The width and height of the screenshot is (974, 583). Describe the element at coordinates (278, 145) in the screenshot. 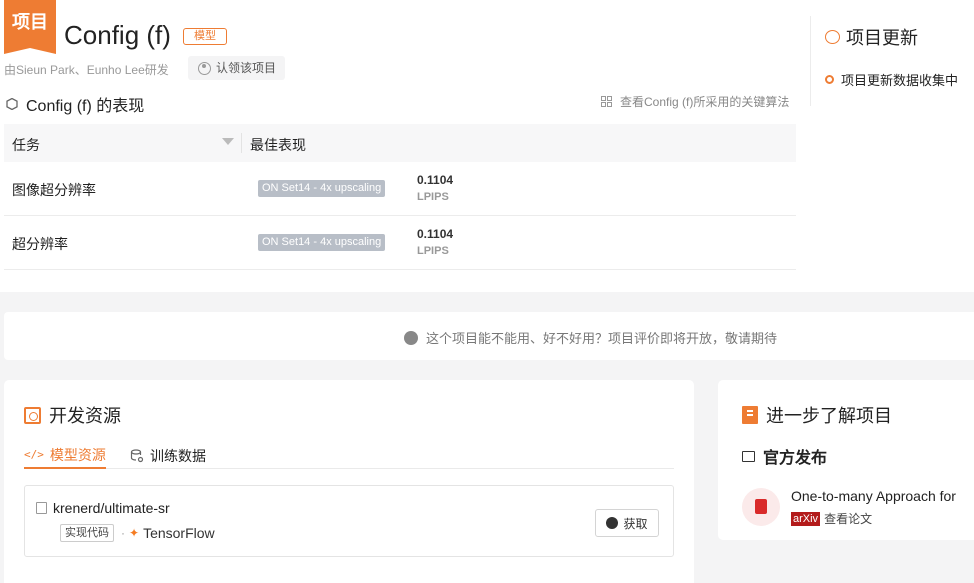

I see `column-best: 最佳表现` at that location.